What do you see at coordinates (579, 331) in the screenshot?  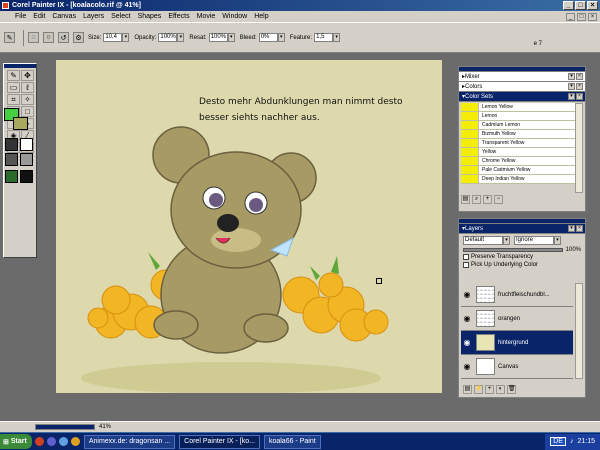 I see `layers-scrollbar` at bounding box center [579, 331].